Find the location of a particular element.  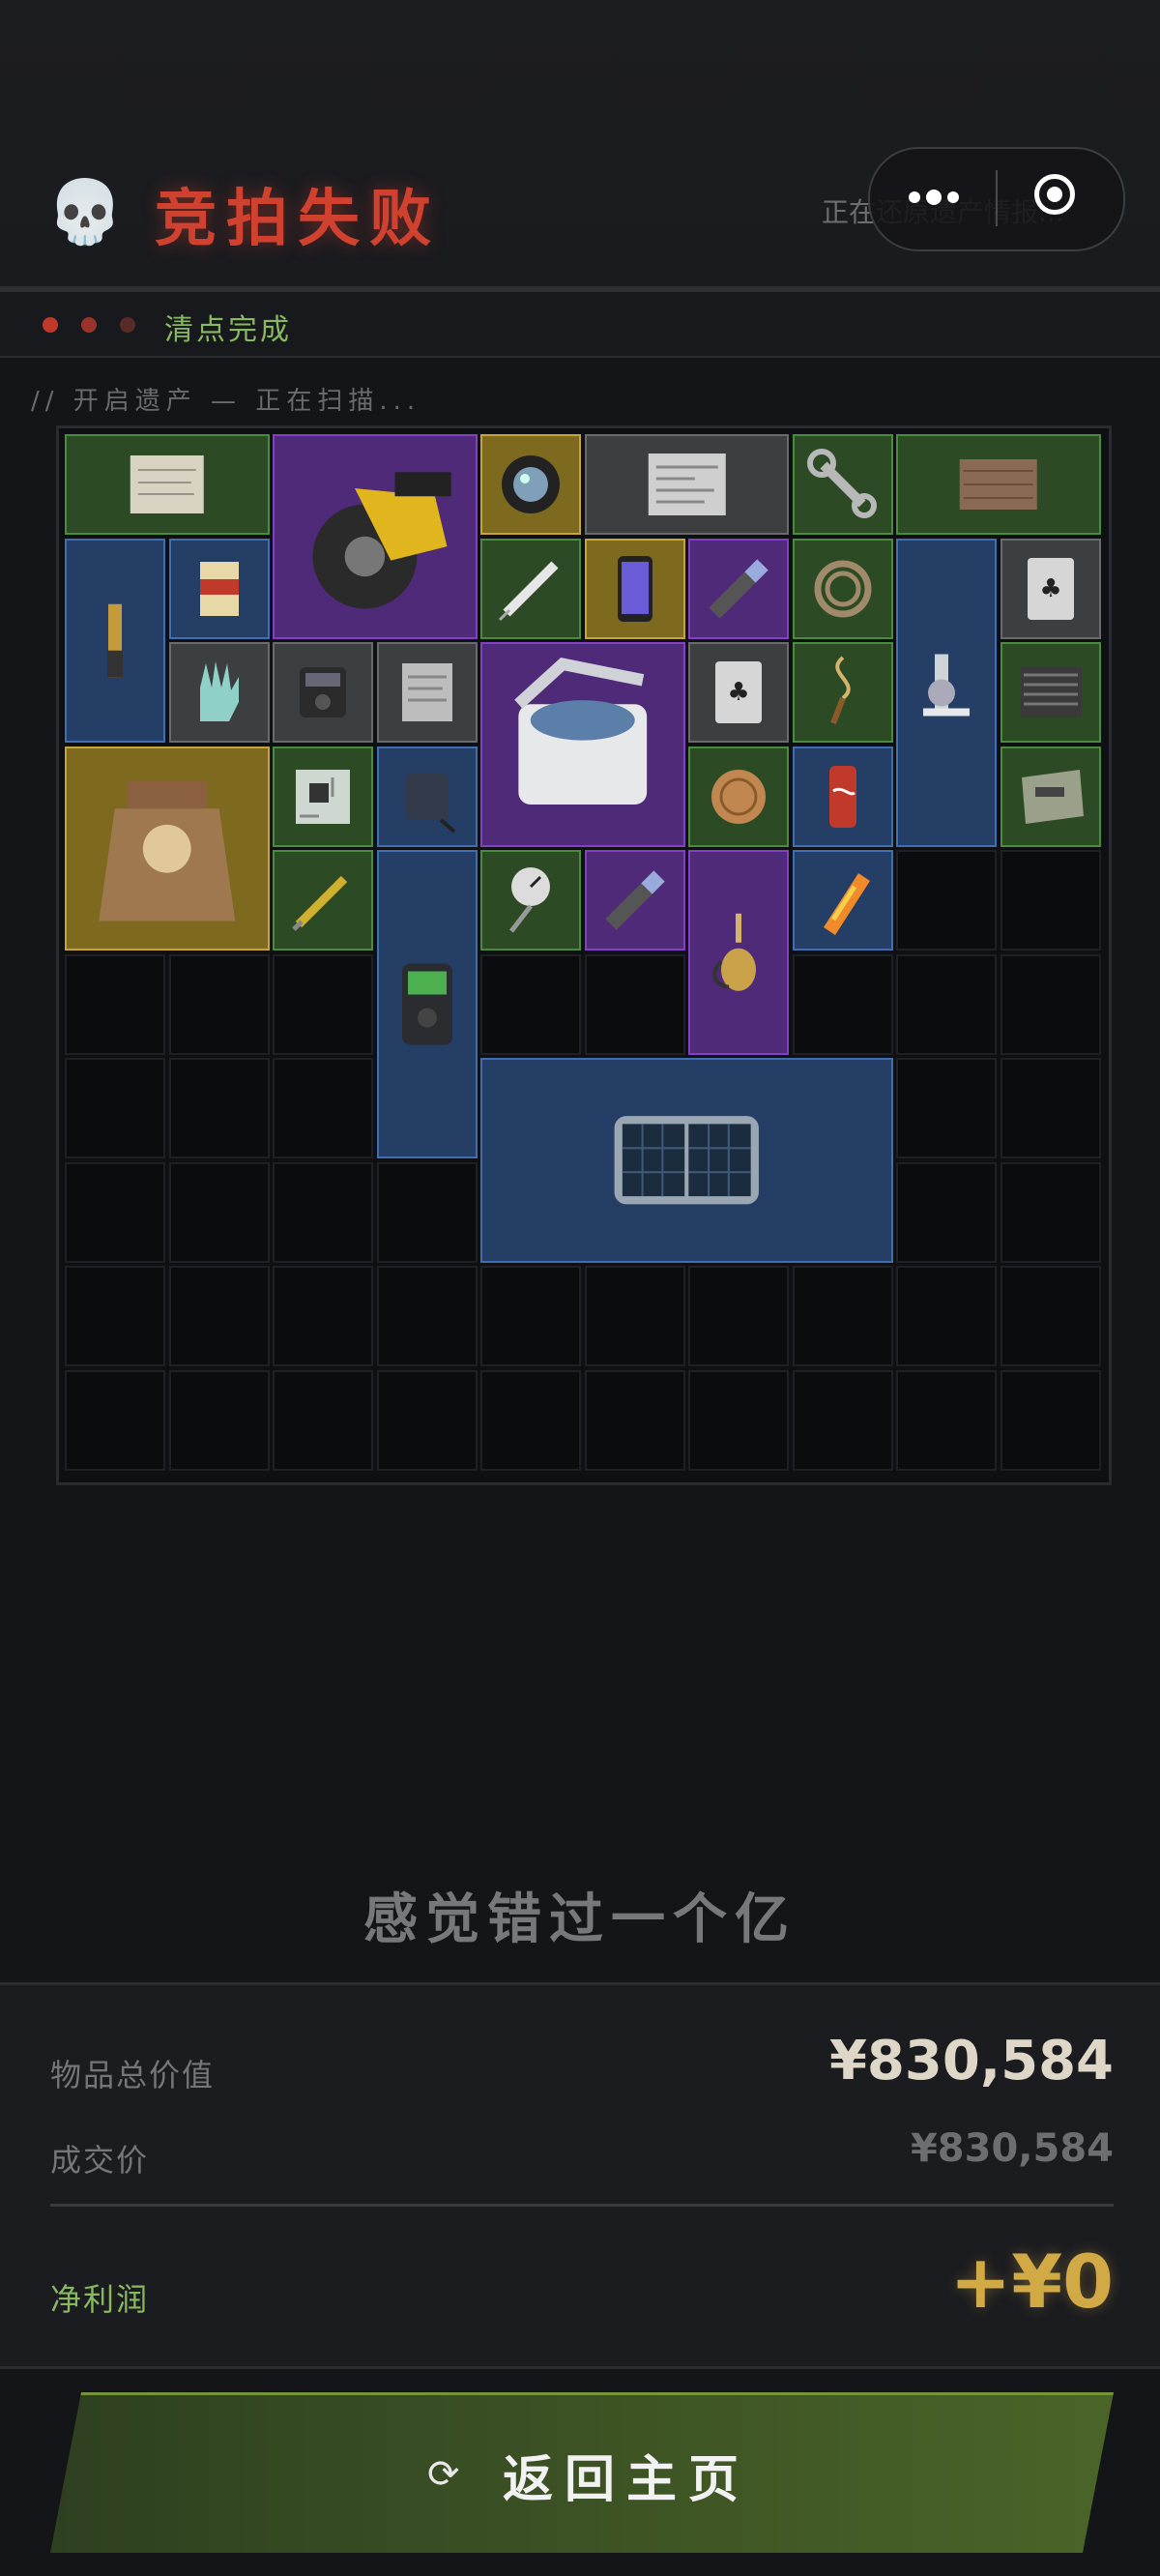

chip-tube-item is located at coordinates (842, 900).